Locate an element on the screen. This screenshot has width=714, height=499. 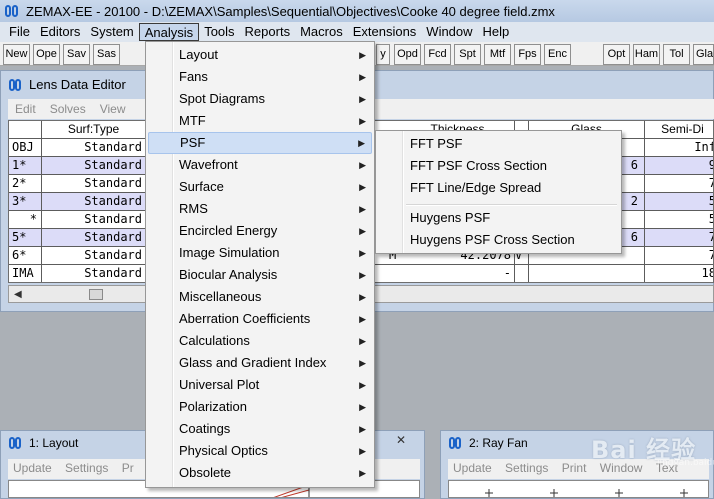
analysis-menu-item-wavefront: Wavefront ▶ is located at coordinates (260, 165).